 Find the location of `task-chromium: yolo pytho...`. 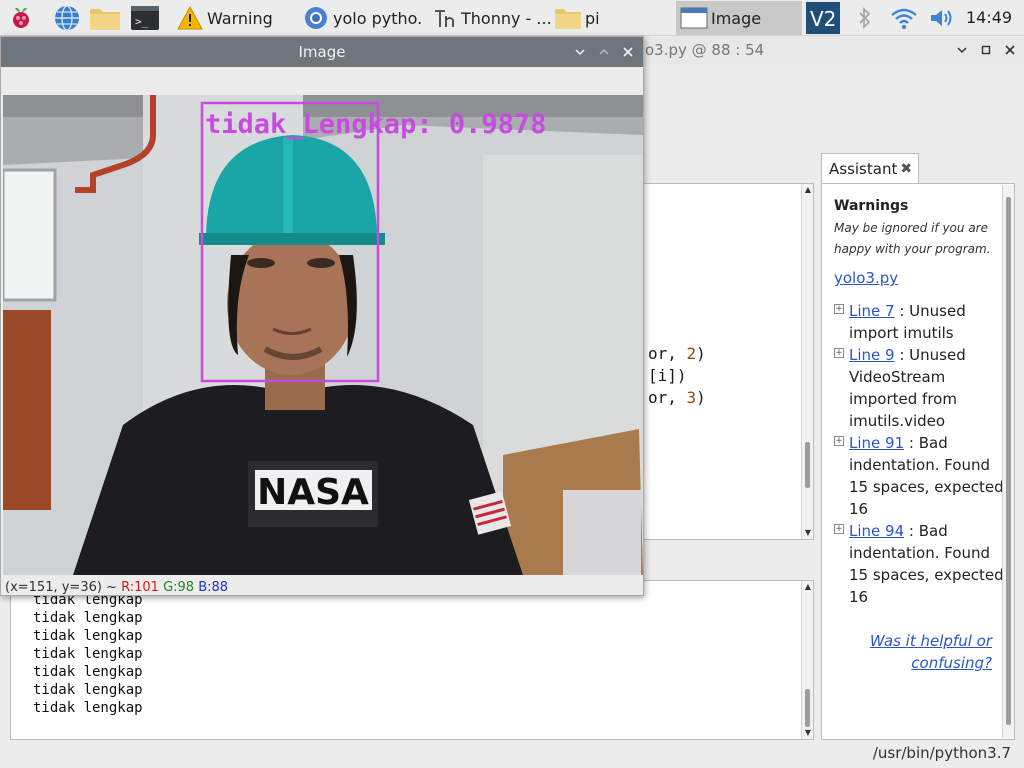

task-chromium: yolo pytho... is located at coordinates (360, 18).